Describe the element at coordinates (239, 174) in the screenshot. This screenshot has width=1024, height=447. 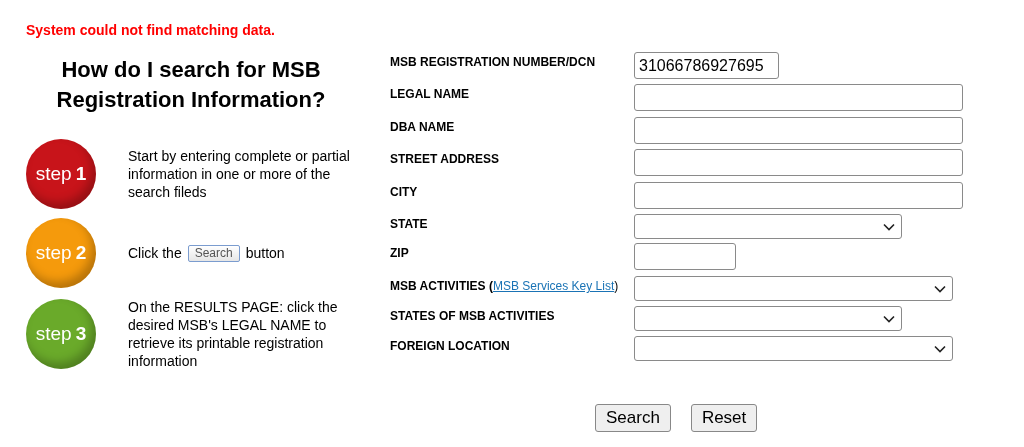
I see `step-text: Start by entering complete or partial information in one or more of the search fileds` at that location.